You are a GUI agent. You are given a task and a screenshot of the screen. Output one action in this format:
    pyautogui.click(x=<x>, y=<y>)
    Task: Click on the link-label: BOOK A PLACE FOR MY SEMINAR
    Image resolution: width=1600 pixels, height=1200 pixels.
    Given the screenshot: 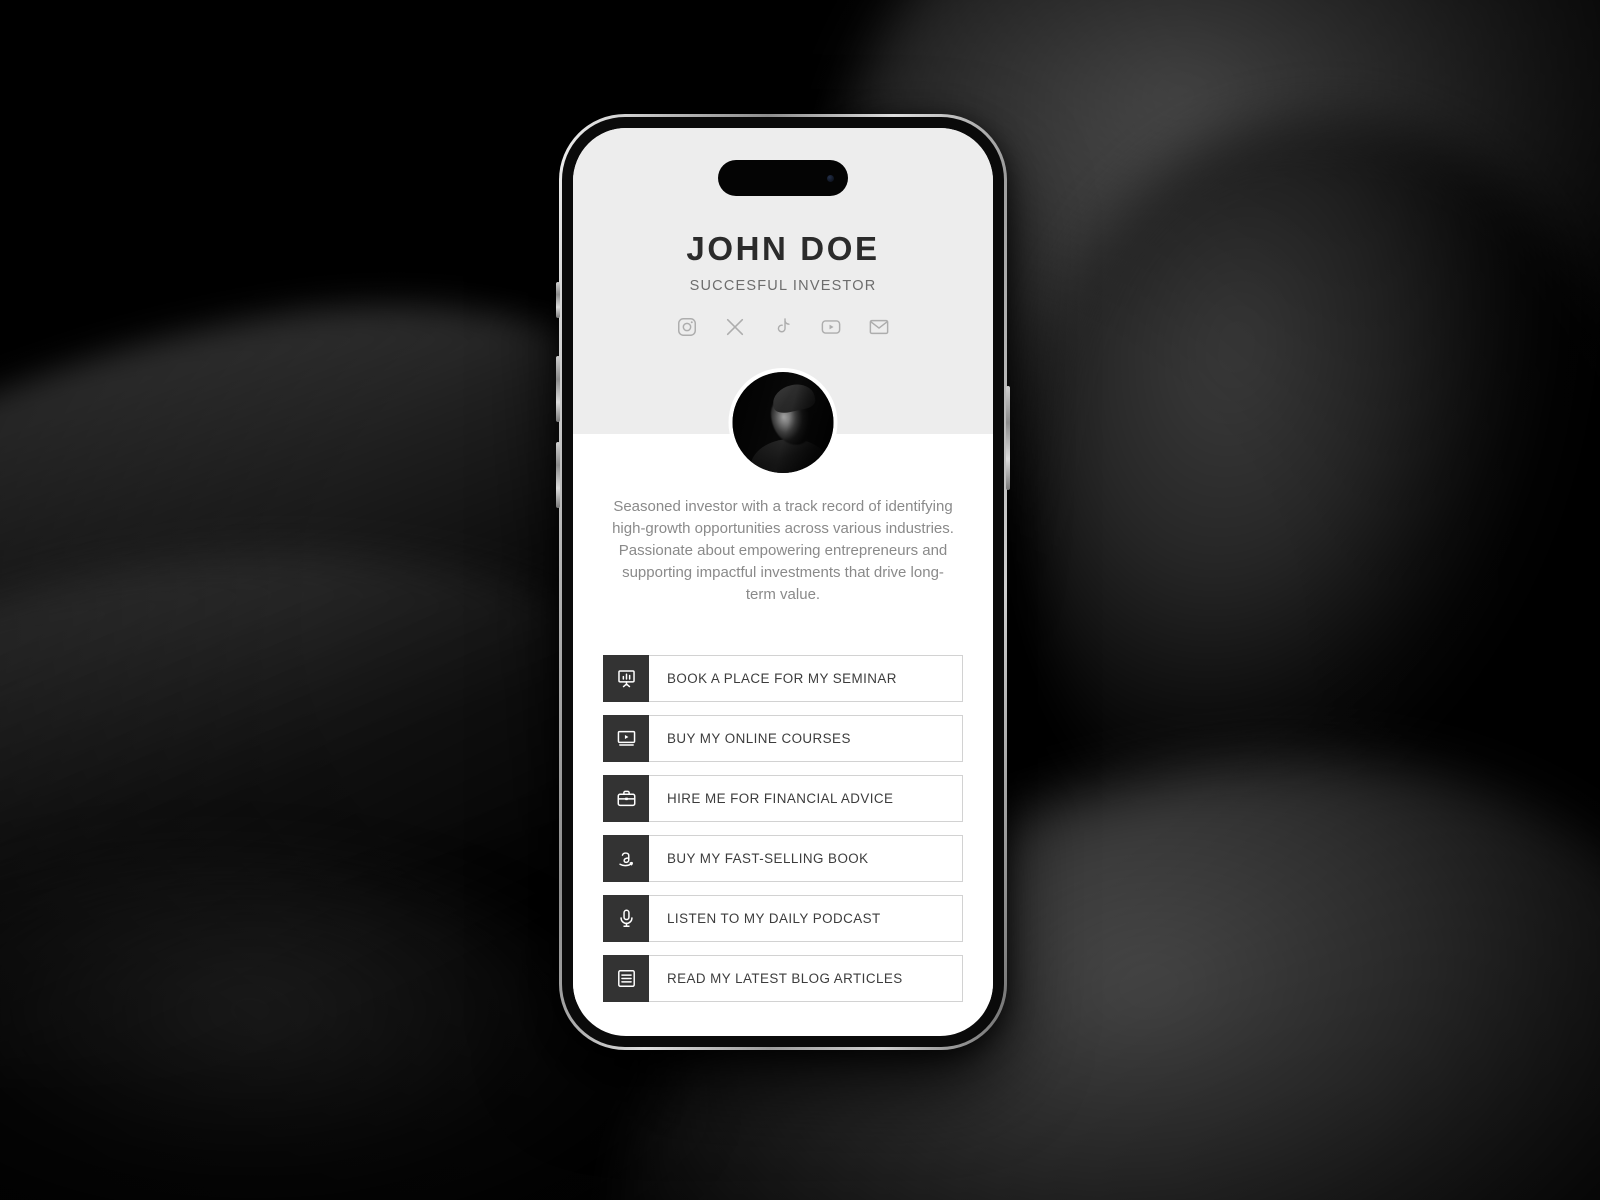 What is the action you would take?
    pyautogui.click(x=782, y=679)
    